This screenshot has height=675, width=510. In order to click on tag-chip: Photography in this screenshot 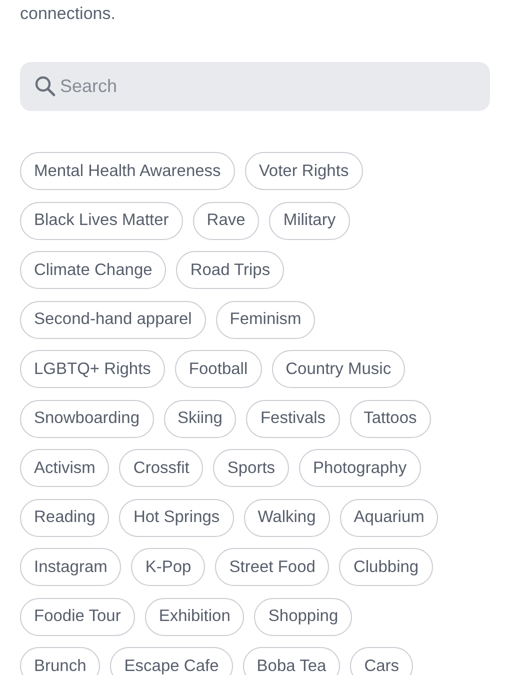, I will do `click(360, 468)`.